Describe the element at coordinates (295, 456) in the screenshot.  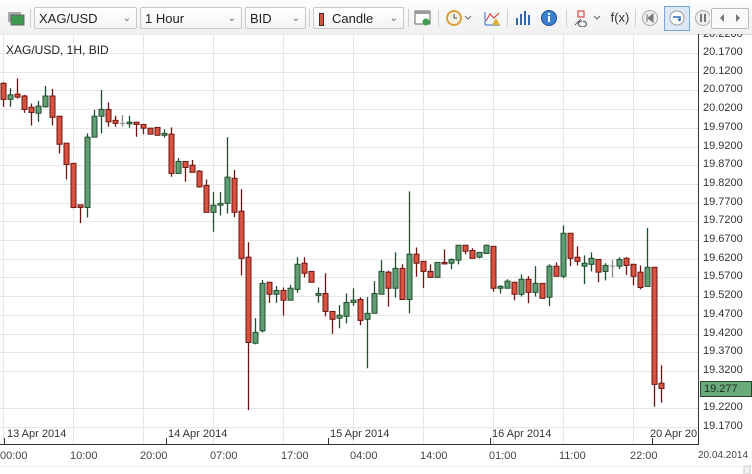
I see `time-label: 17:00` at that location.